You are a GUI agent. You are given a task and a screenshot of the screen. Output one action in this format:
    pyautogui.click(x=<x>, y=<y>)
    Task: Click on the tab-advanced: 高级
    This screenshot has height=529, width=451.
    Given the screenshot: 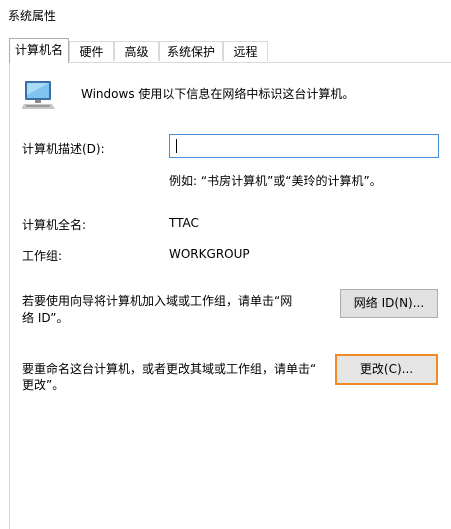 What is the action you would take?
    pyautogui.click(x=136, y=51)
    